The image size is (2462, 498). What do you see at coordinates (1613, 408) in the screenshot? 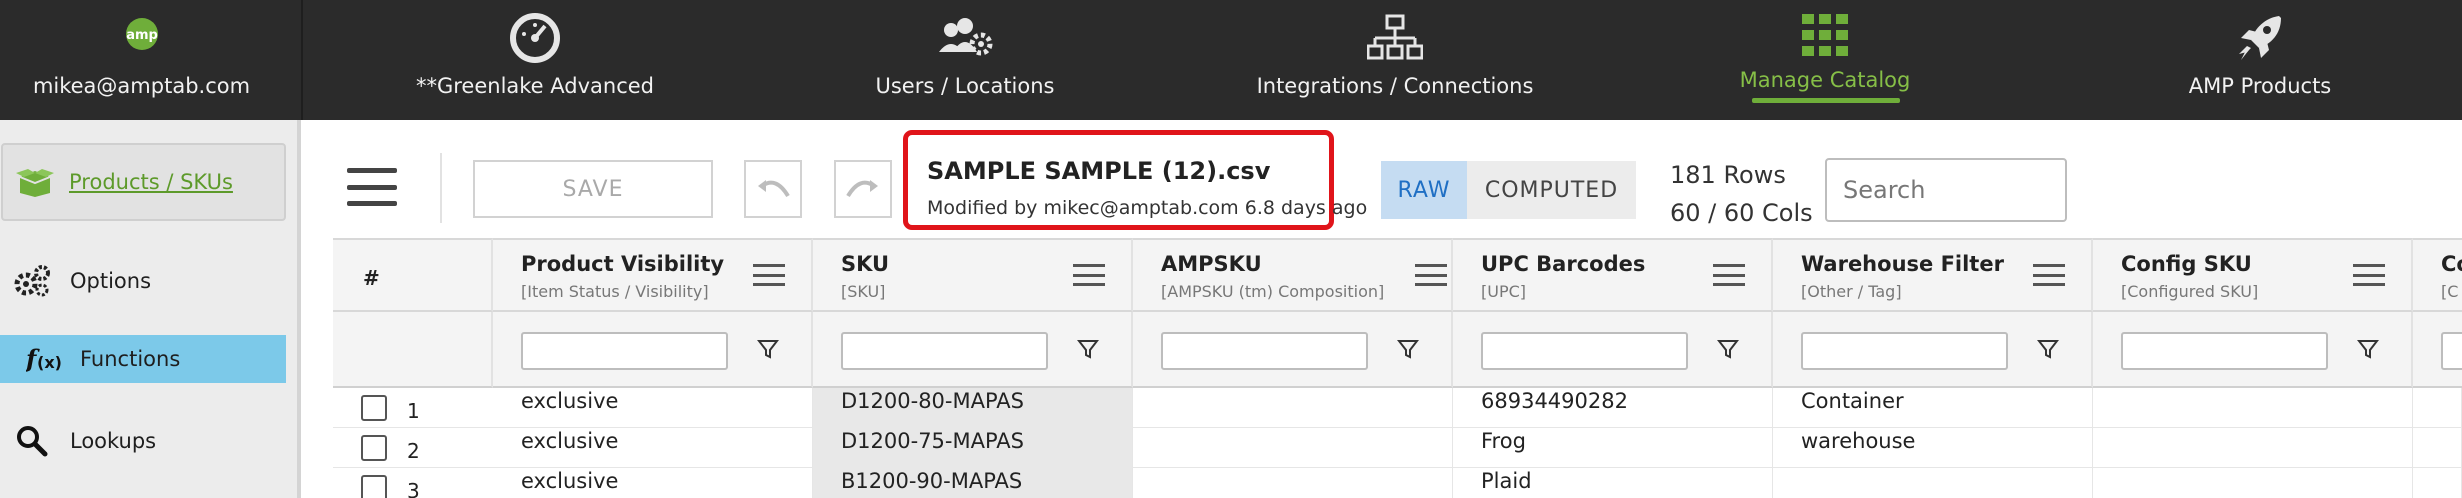
I see `table-cell: 68934490282` at bounding box center [1613, 408].